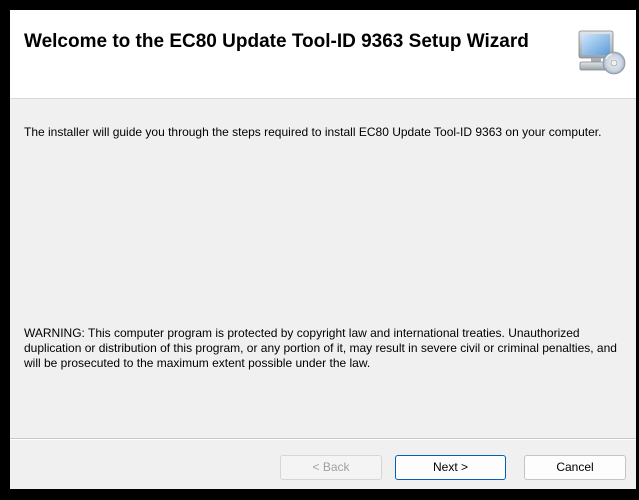 This screenshot has height=500, width=639. Describe the element at coordinates (575, 467) in the screenshot. I see `cancel-button: Cancel` at that location.